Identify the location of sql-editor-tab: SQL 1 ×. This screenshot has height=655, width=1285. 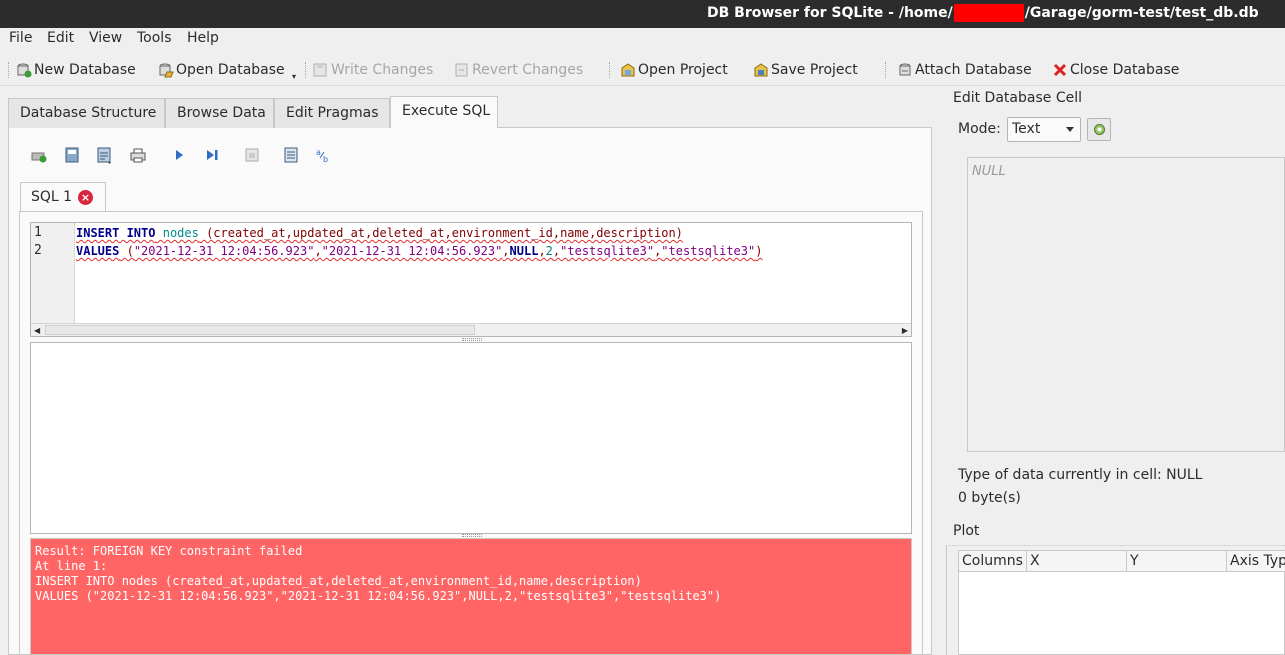
(63, 197).